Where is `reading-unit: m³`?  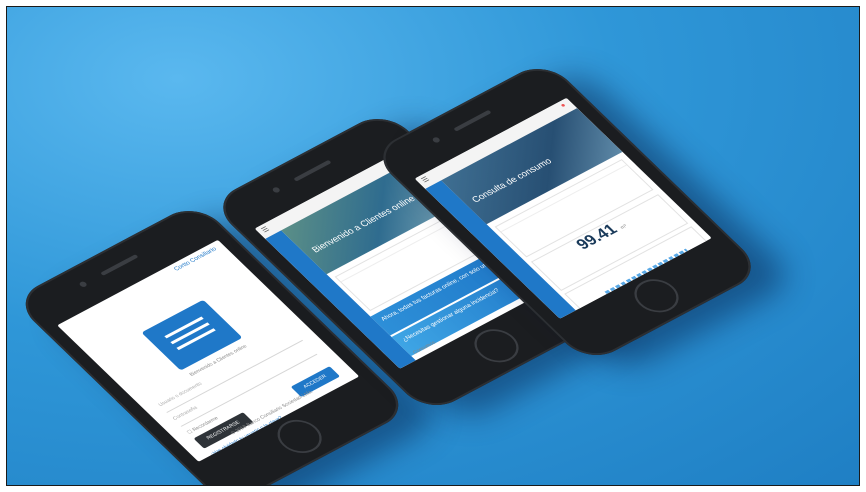
reading-unit: m³ is located at coordinates (624, 227).